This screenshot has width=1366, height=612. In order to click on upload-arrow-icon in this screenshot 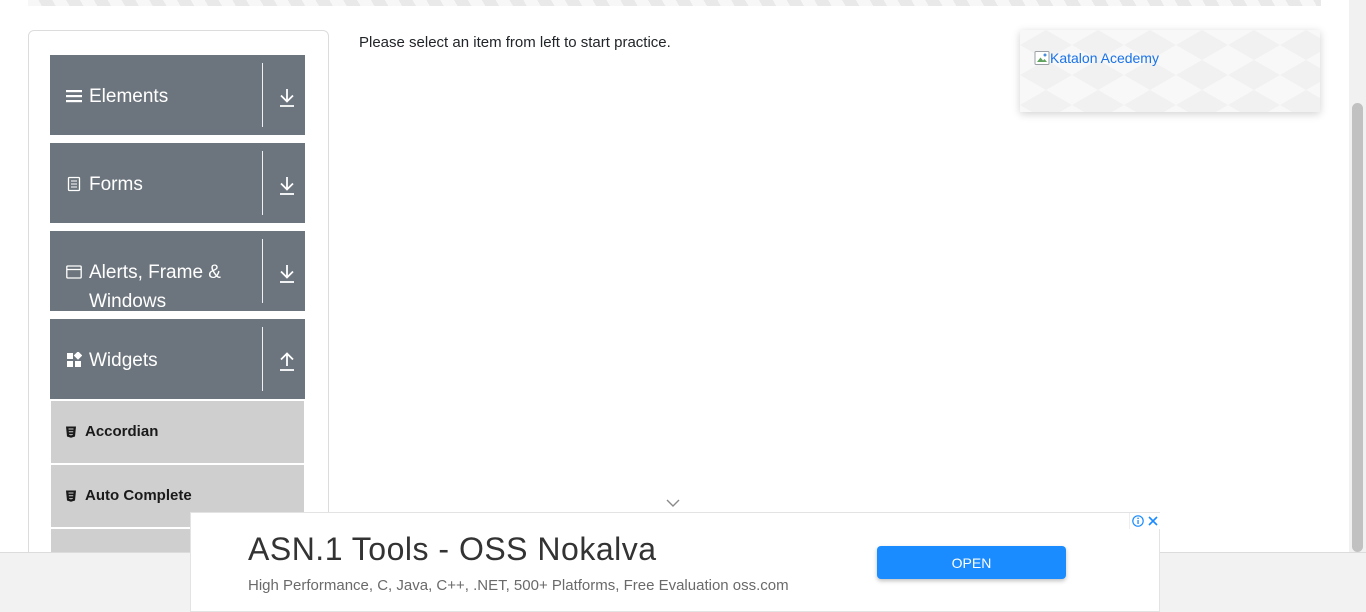, I will do `click(287, 361)`.